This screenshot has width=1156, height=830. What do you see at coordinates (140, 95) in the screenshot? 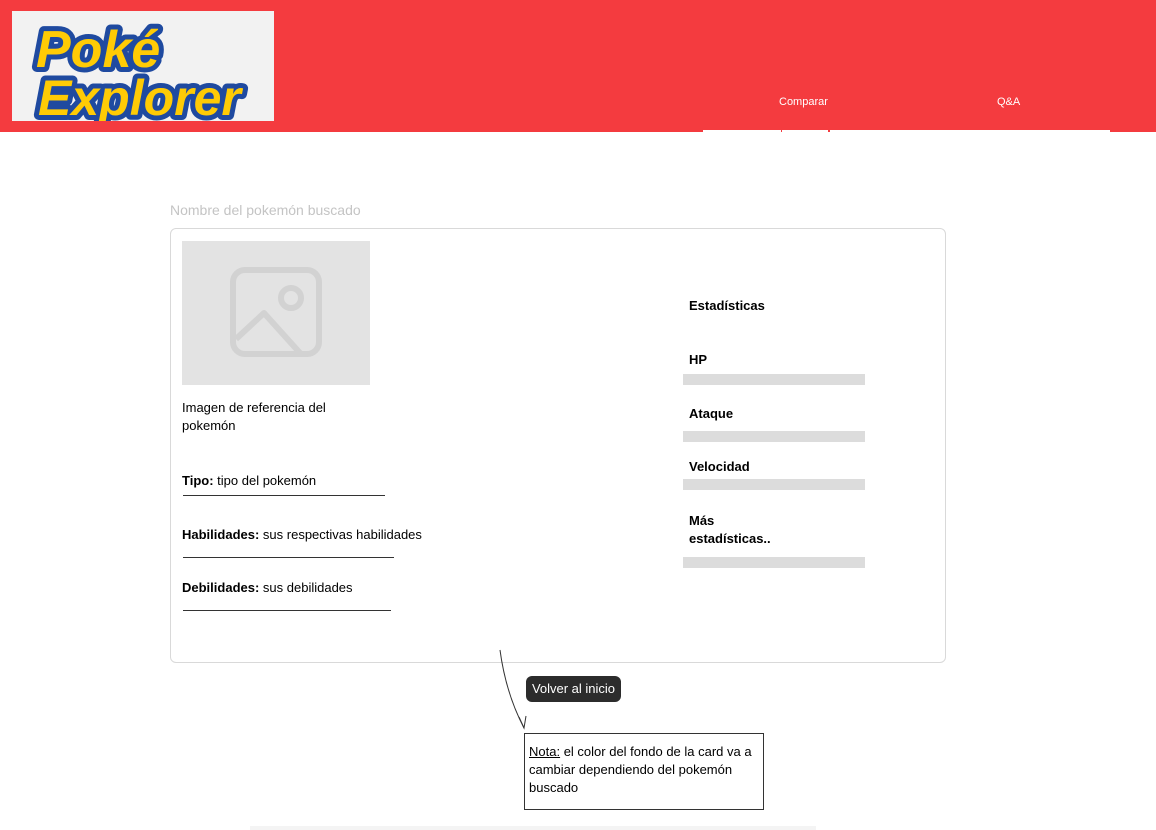
I see `logo-line2: Explorer` at bounding box center [140, 95].